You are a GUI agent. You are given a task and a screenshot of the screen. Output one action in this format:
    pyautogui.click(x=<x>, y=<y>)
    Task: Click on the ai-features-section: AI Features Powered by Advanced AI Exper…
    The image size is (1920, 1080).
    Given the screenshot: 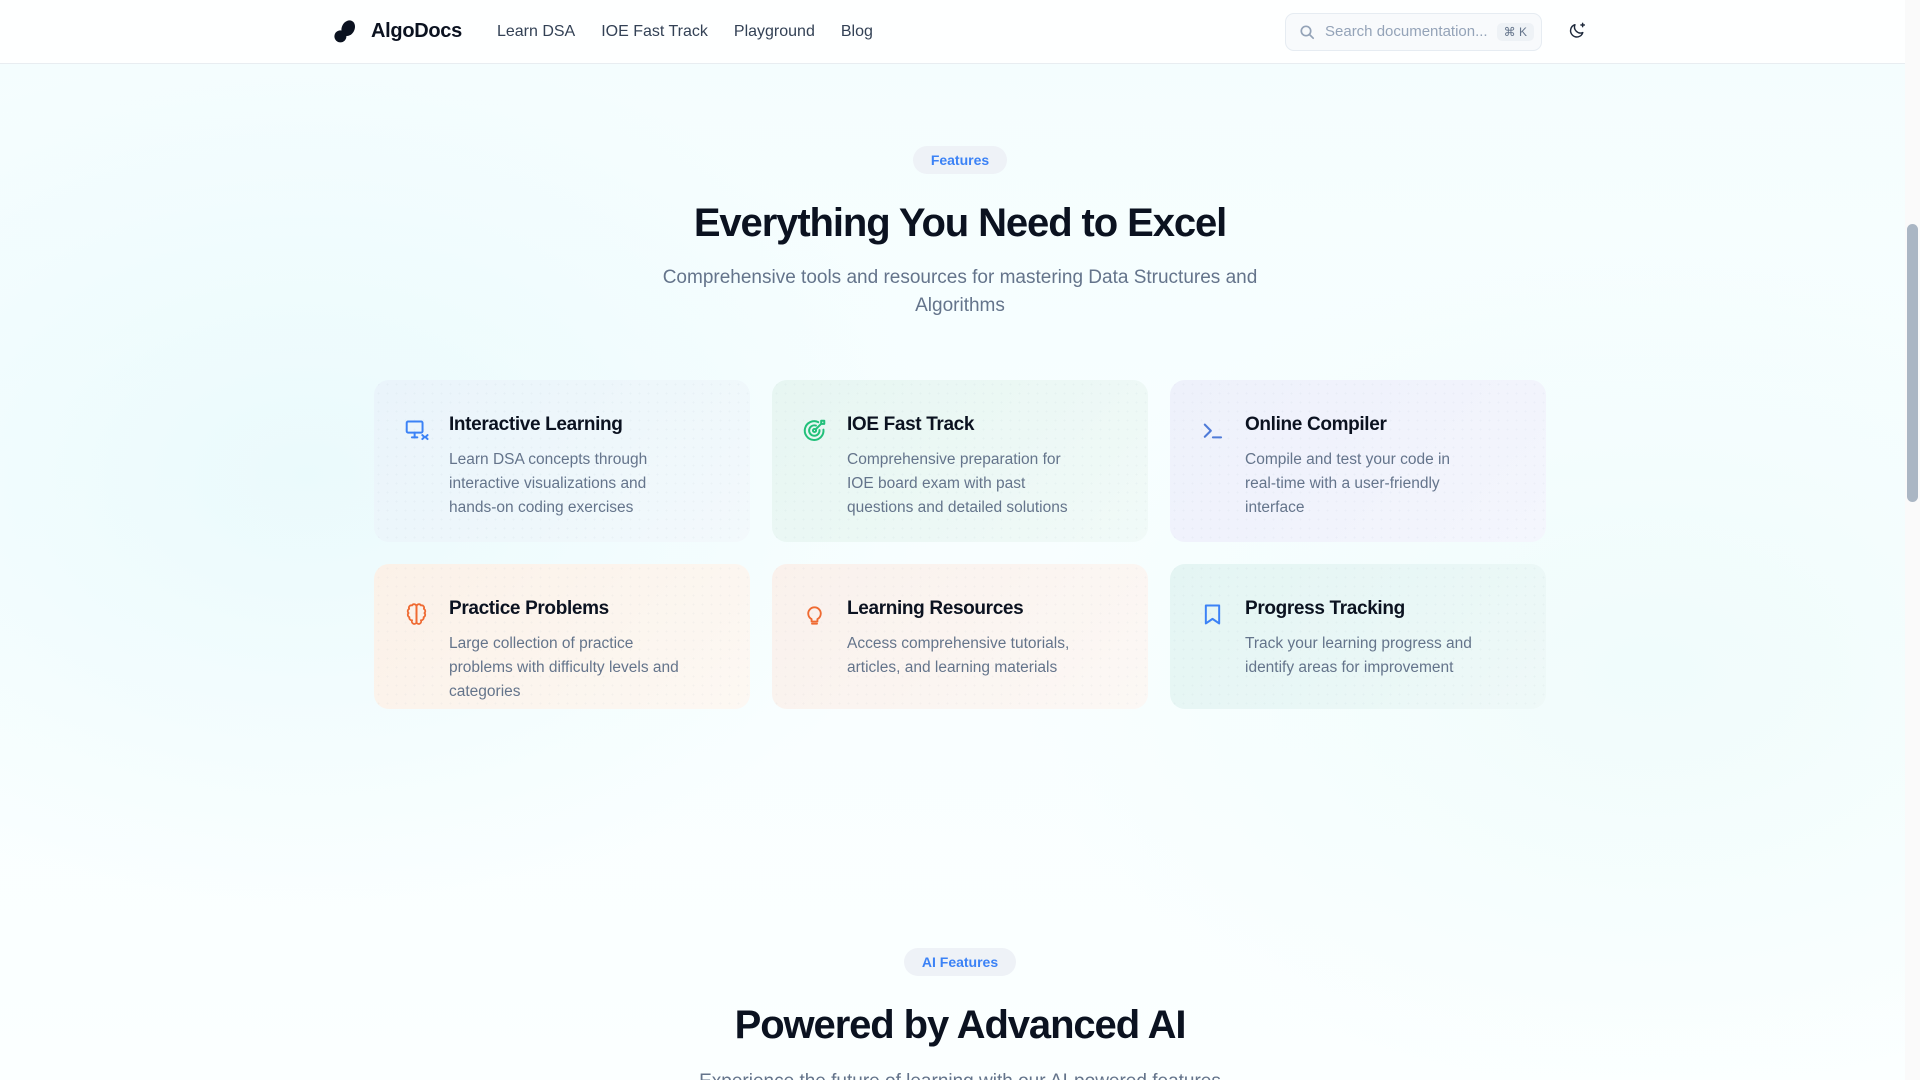 What is the action you would take?
    pyautogui.click(x=960, y=1014)
    